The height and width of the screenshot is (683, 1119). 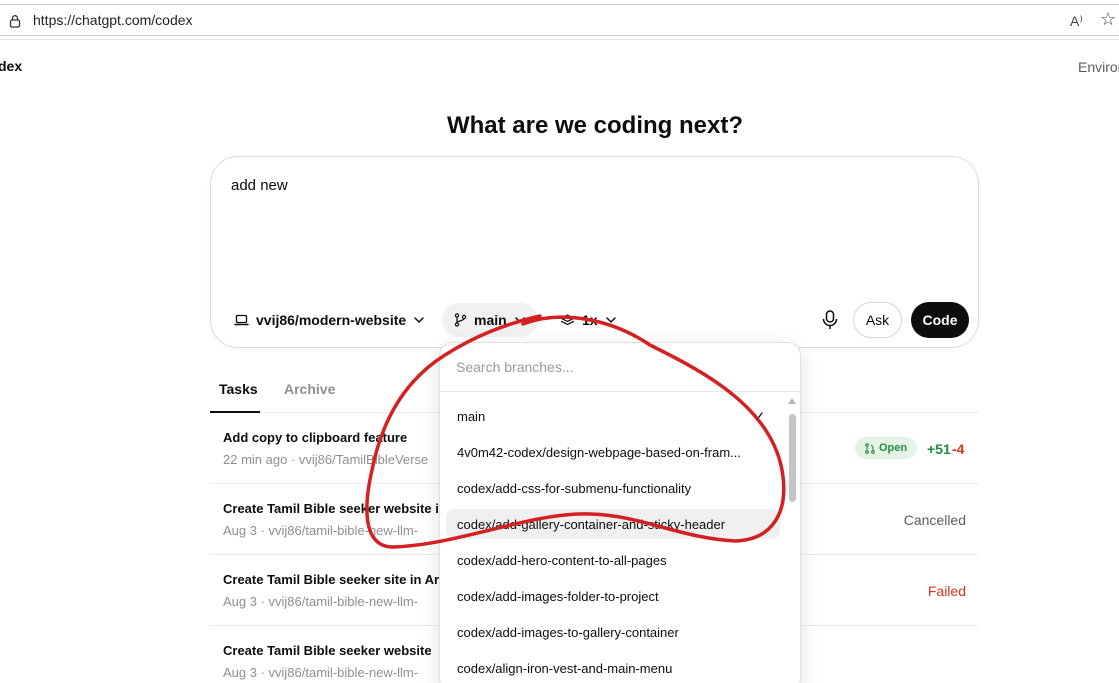 I want to click on microphone-icon, so click(x=830, y=320).